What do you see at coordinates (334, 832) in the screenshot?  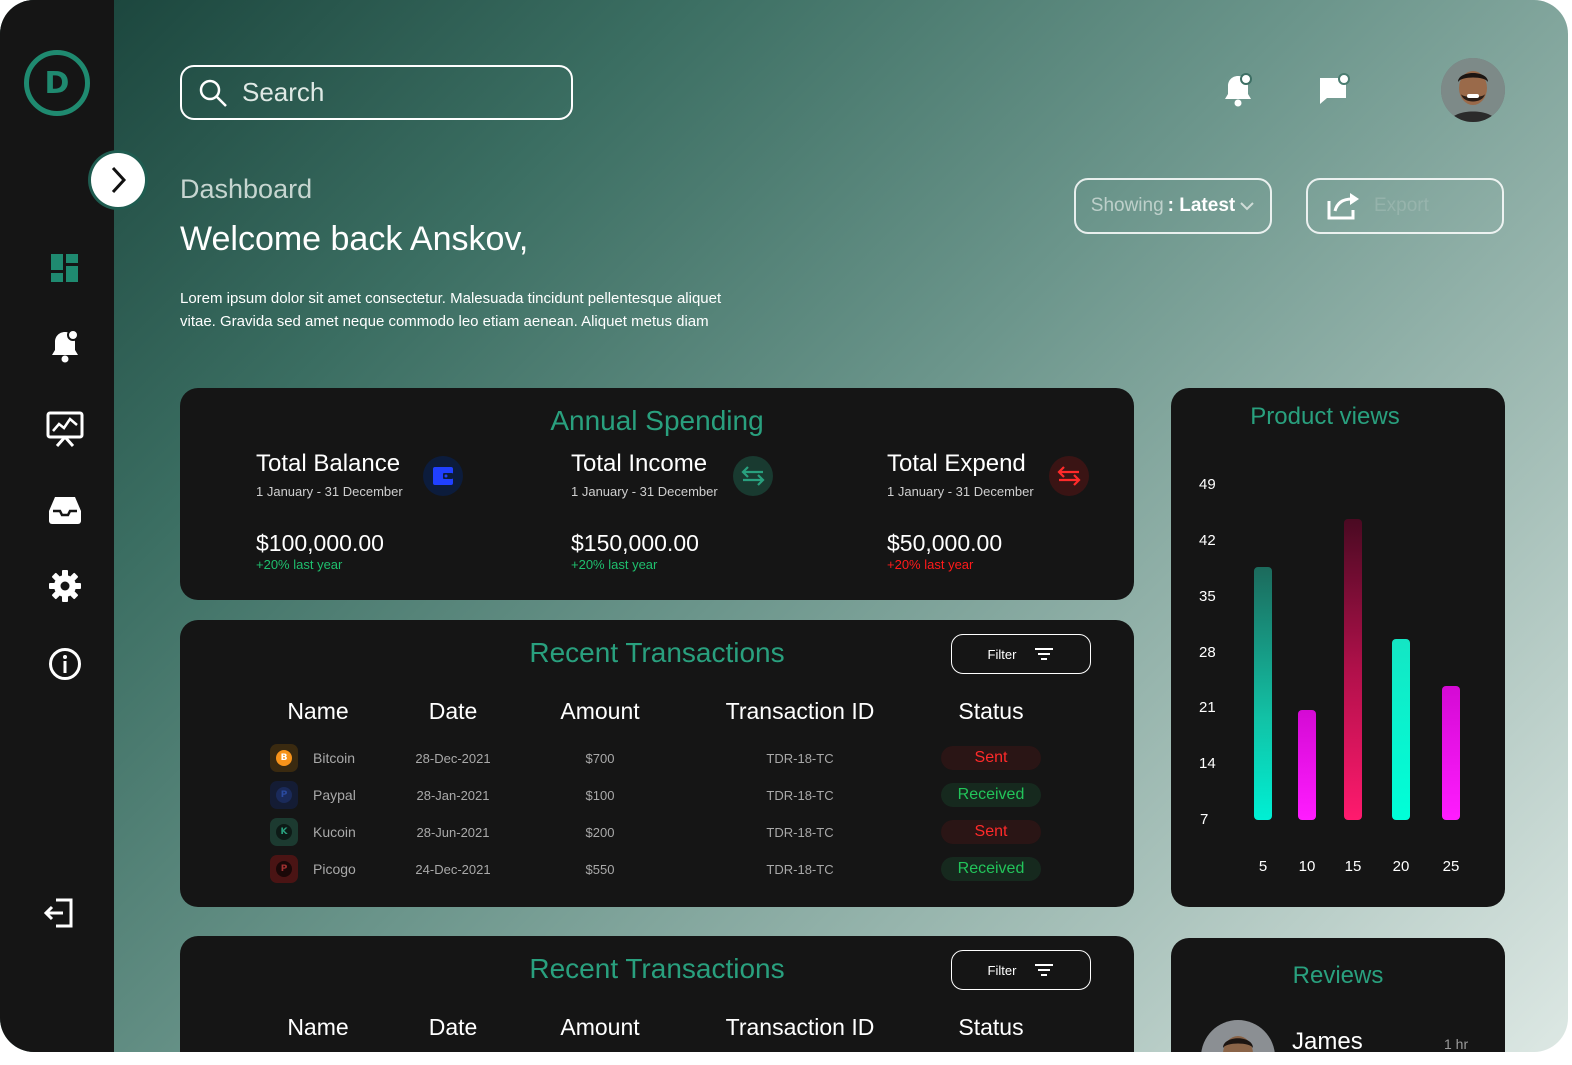 I see `row-name: Kucoin` at bounding box center [334, 832].